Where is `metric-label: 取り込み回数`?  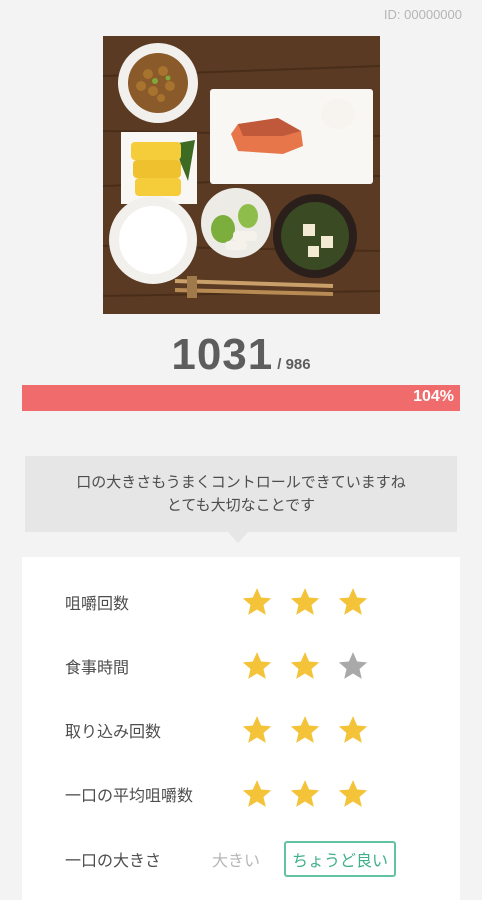 metric-label: 取り込み回数 is located at coordinates (113, 731).